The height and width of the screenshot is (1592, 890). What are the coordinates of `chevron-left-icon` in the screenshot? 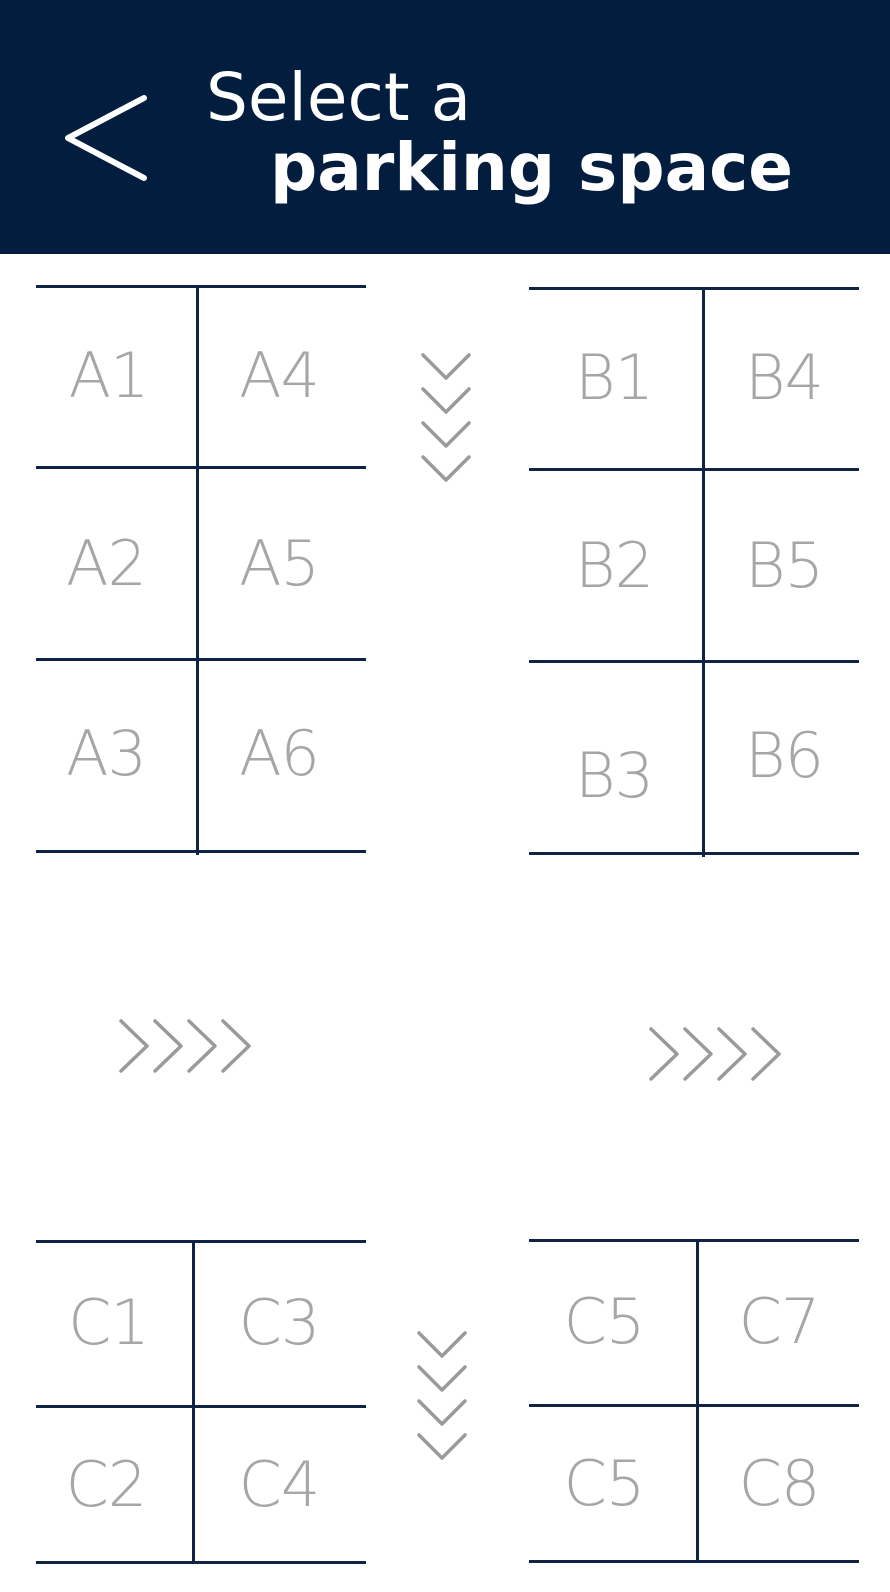 It's located at (106, 138).